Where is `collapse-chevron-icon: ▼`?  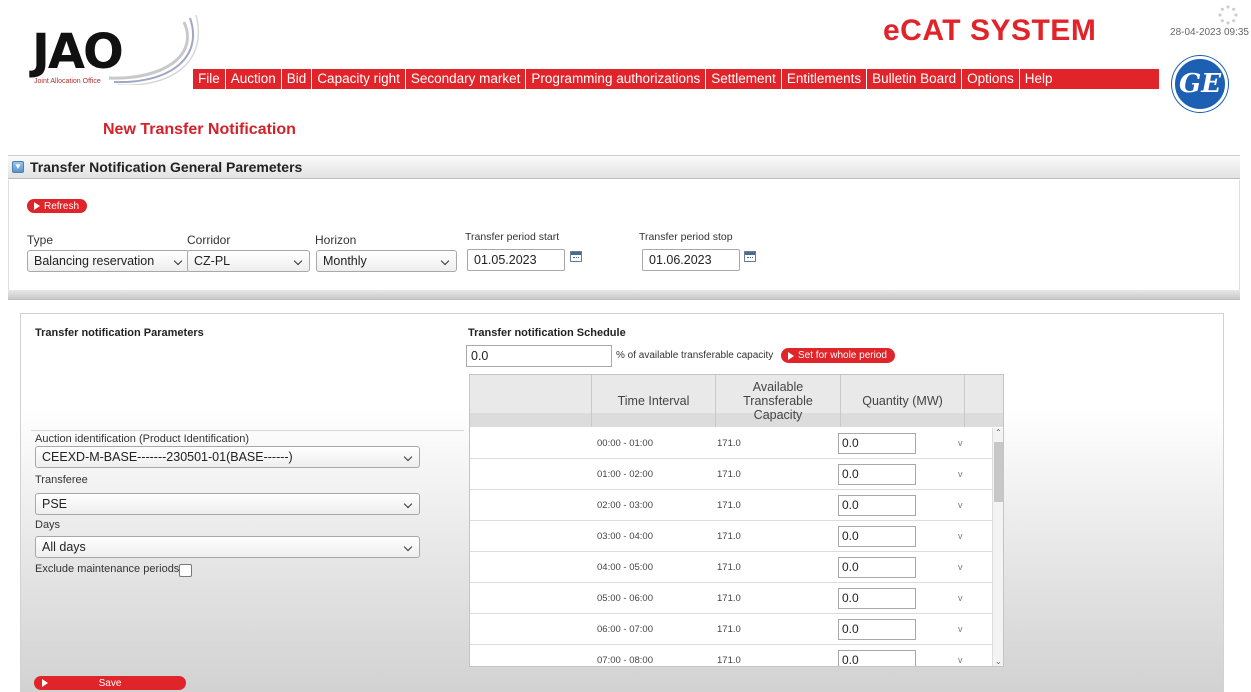 collapse-chevron-icon: ▼ is located at coordinates (18, 167).